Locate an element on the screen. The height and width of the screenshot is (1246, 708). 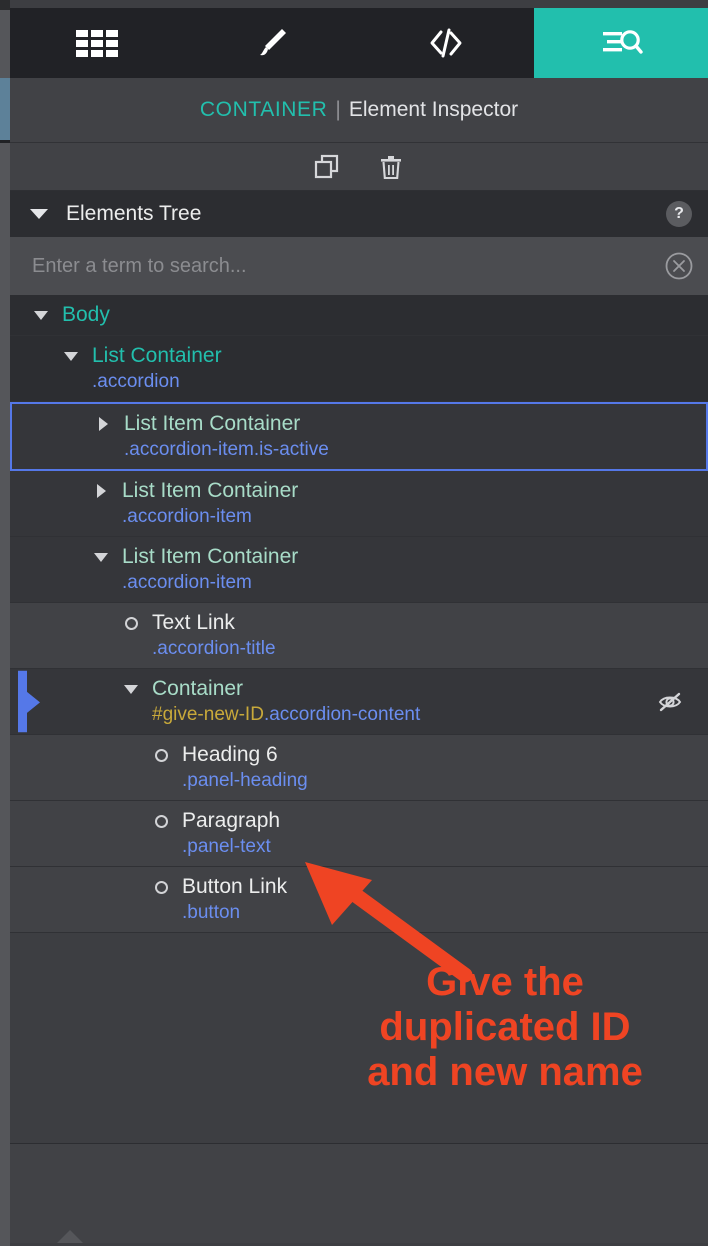
annotation-line-2: duplicated ID is located at coordinates (505, 1026).